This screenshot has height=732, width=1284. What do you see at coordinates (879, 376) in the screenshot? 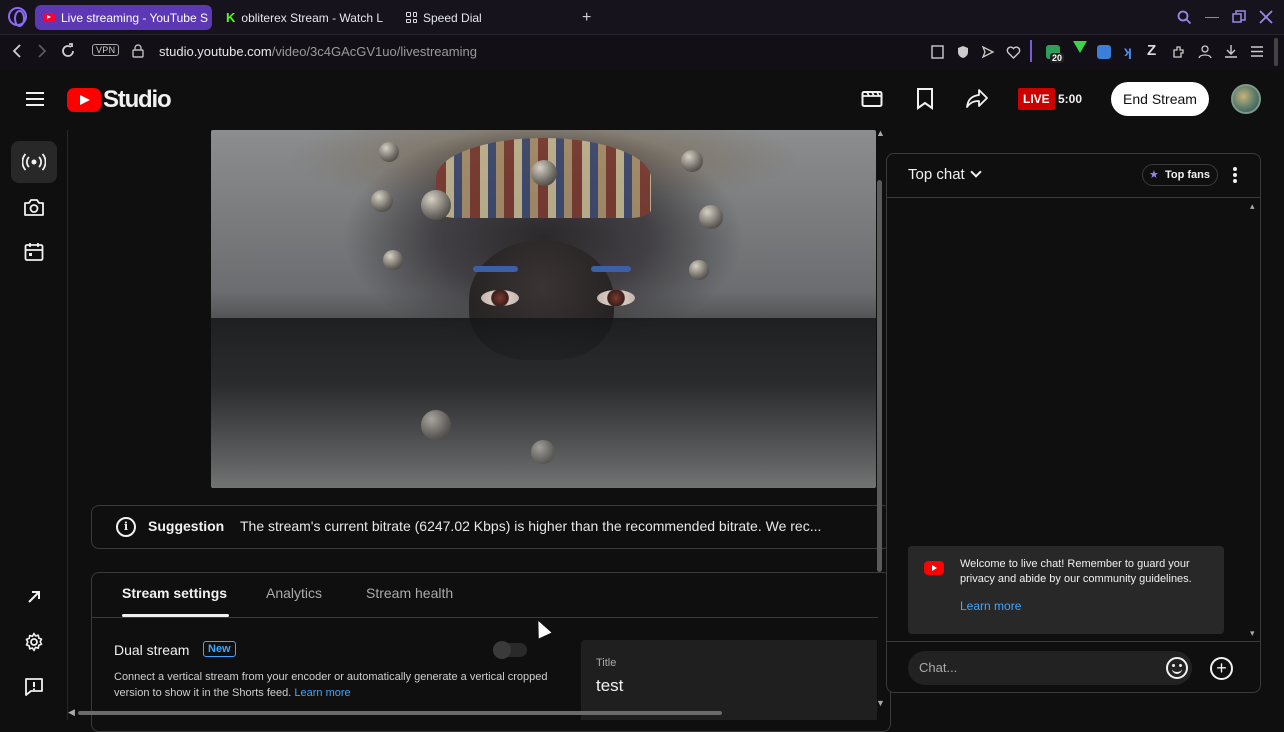
I see `main-scrollbar-thumb` at bounding box center [879, 376].